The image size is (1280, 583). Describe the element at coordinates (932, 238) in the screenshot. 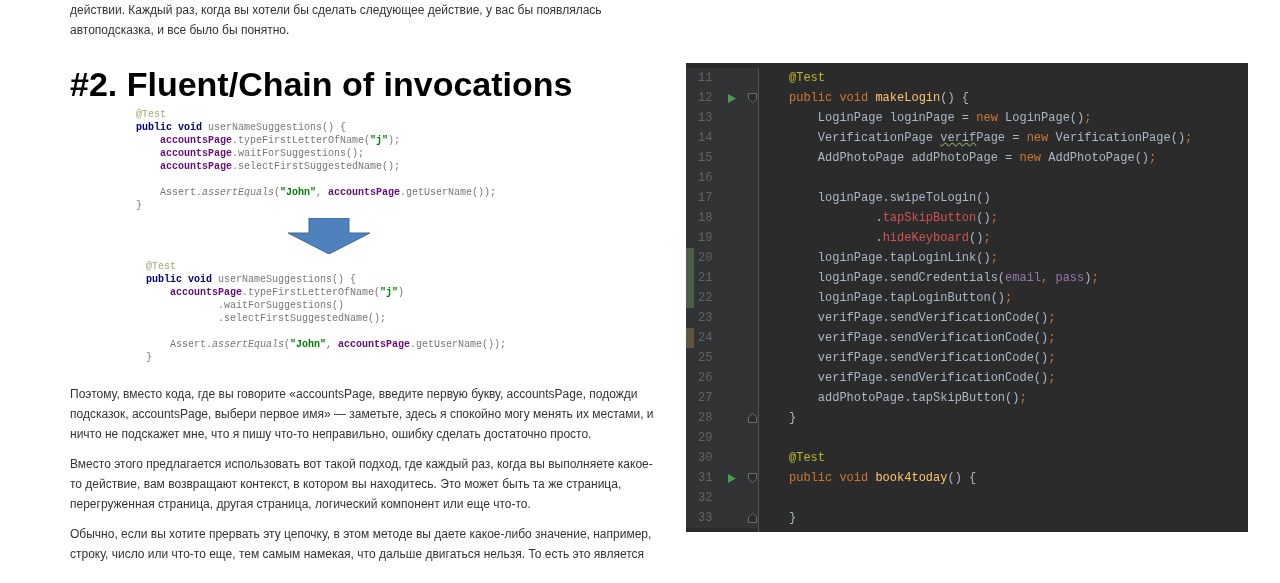

I see `code-line: .hideKeyboard();` at that location.